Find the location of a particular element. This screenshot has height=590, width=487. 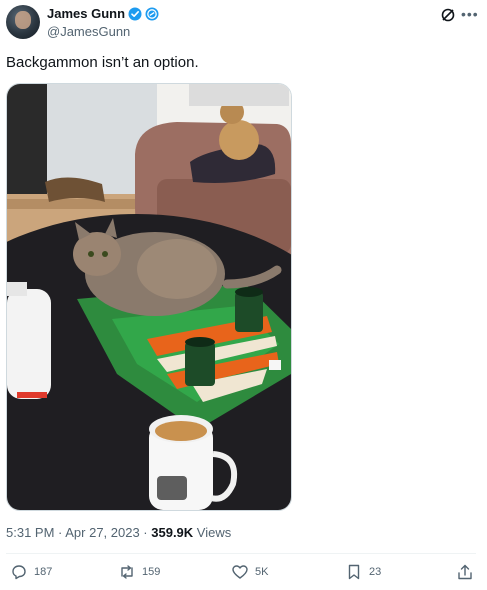

repost-button: 159 is located at coordinates (139, 572).